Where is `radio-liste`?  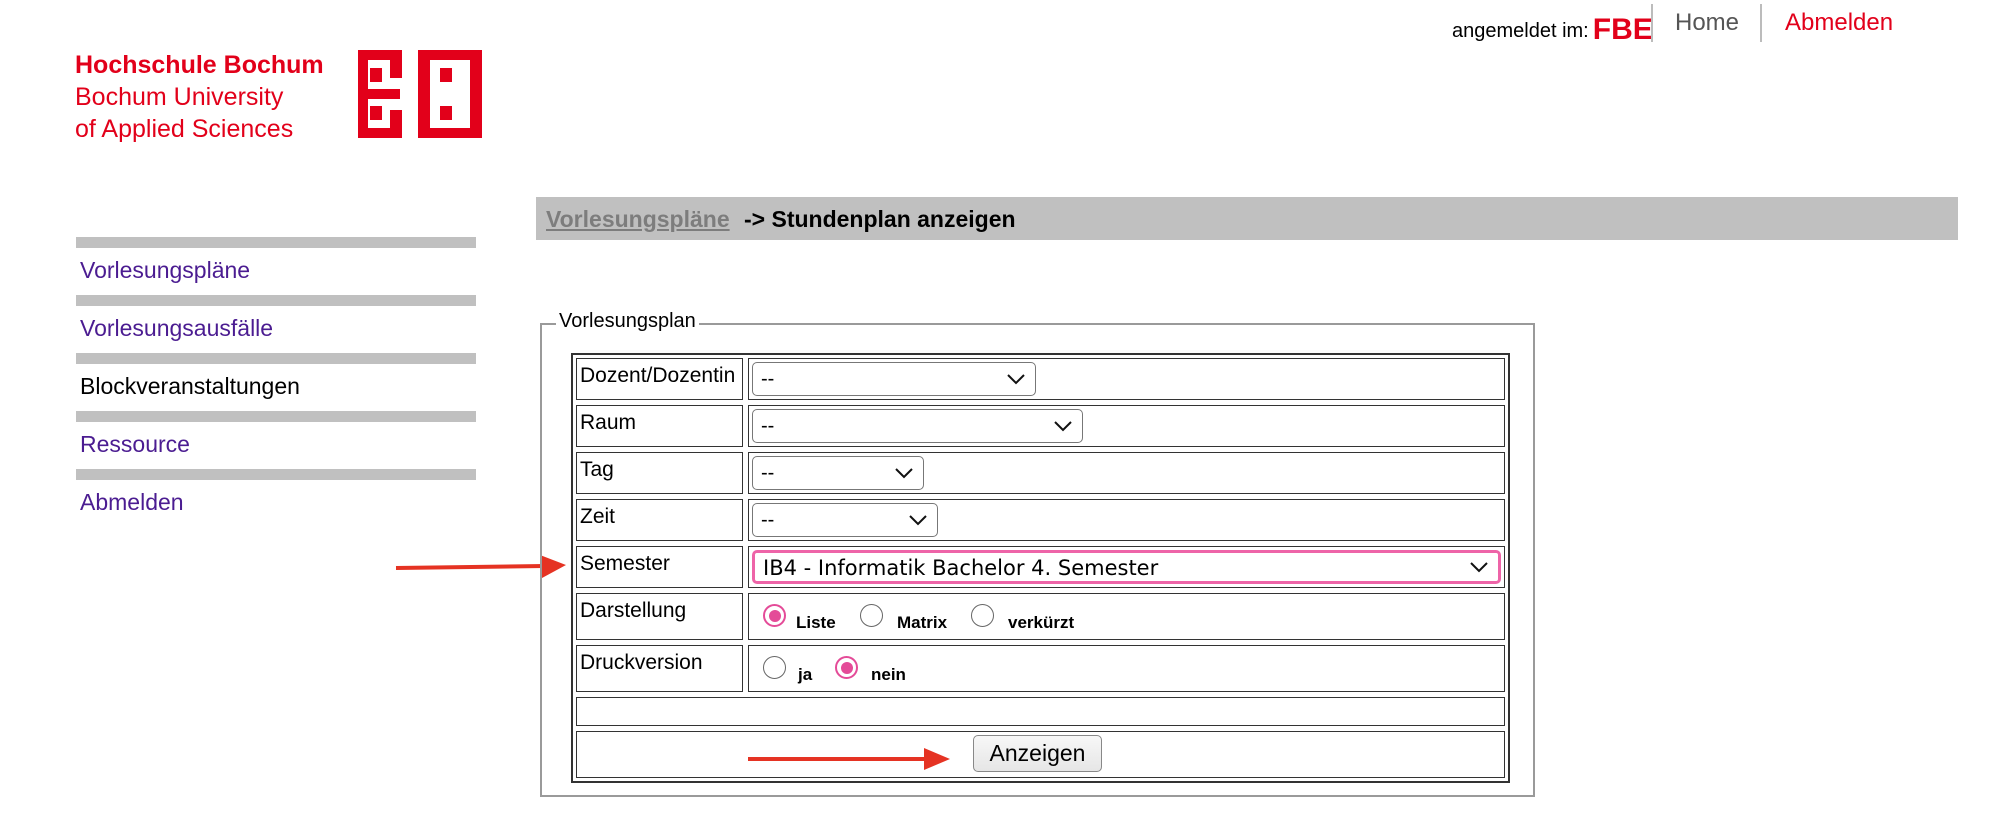
radio-liste is located at coordinates (774, 615).